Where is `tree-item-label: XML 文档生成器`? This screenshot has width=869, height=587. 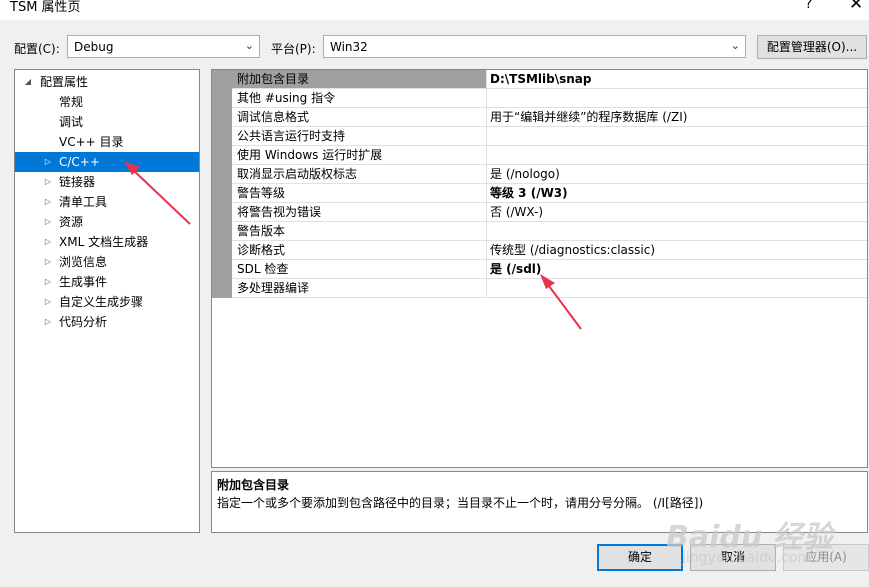
tree-item-label: XML 文档生成器 is located at coordinates (104, 242).